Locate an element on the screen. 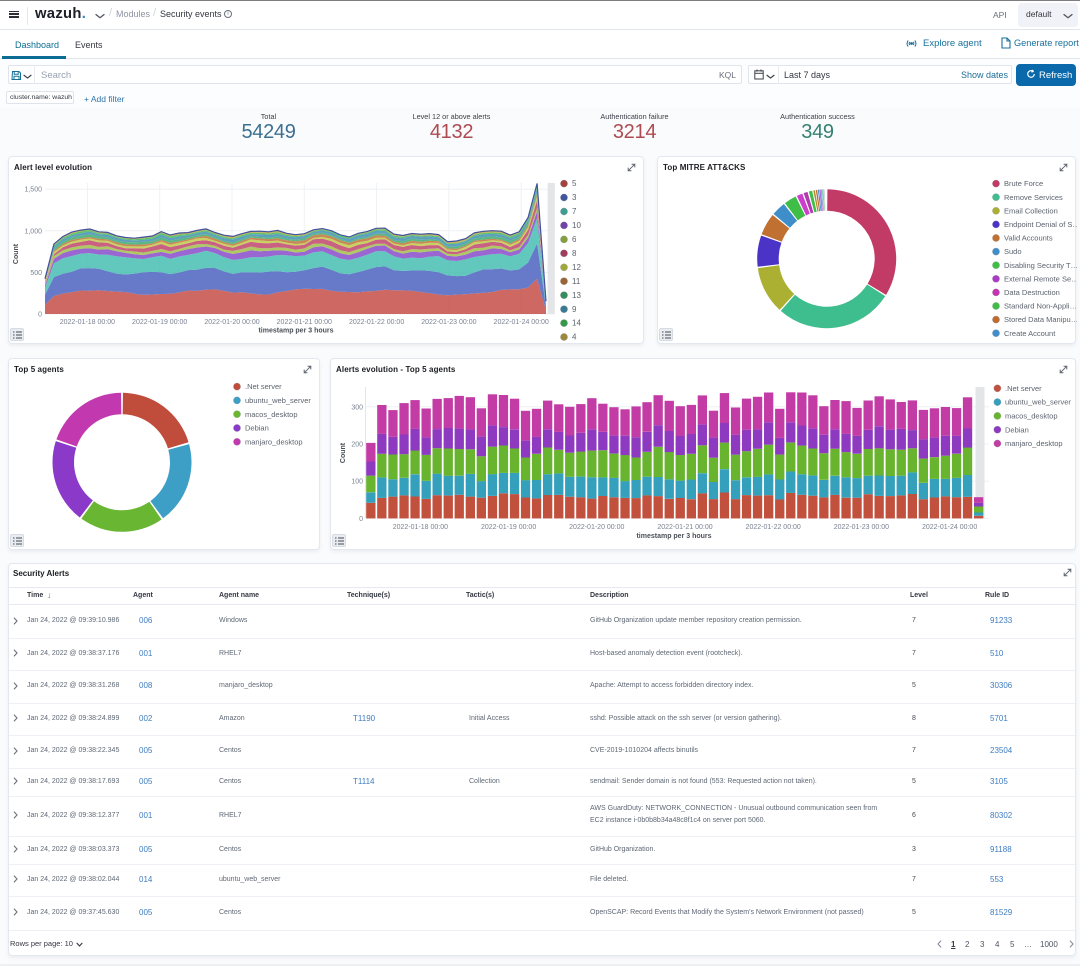 The image size is (1080, 966). svg-text: Brute Force is located at coordinates (1023, 183).